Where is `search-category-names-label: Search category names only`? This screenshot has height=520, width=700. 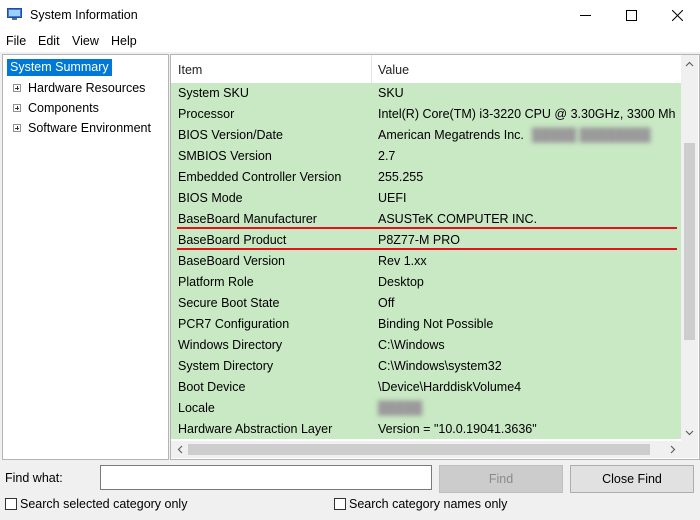 search-category-names-label: Search category names only is located at coordinates (428, 504).